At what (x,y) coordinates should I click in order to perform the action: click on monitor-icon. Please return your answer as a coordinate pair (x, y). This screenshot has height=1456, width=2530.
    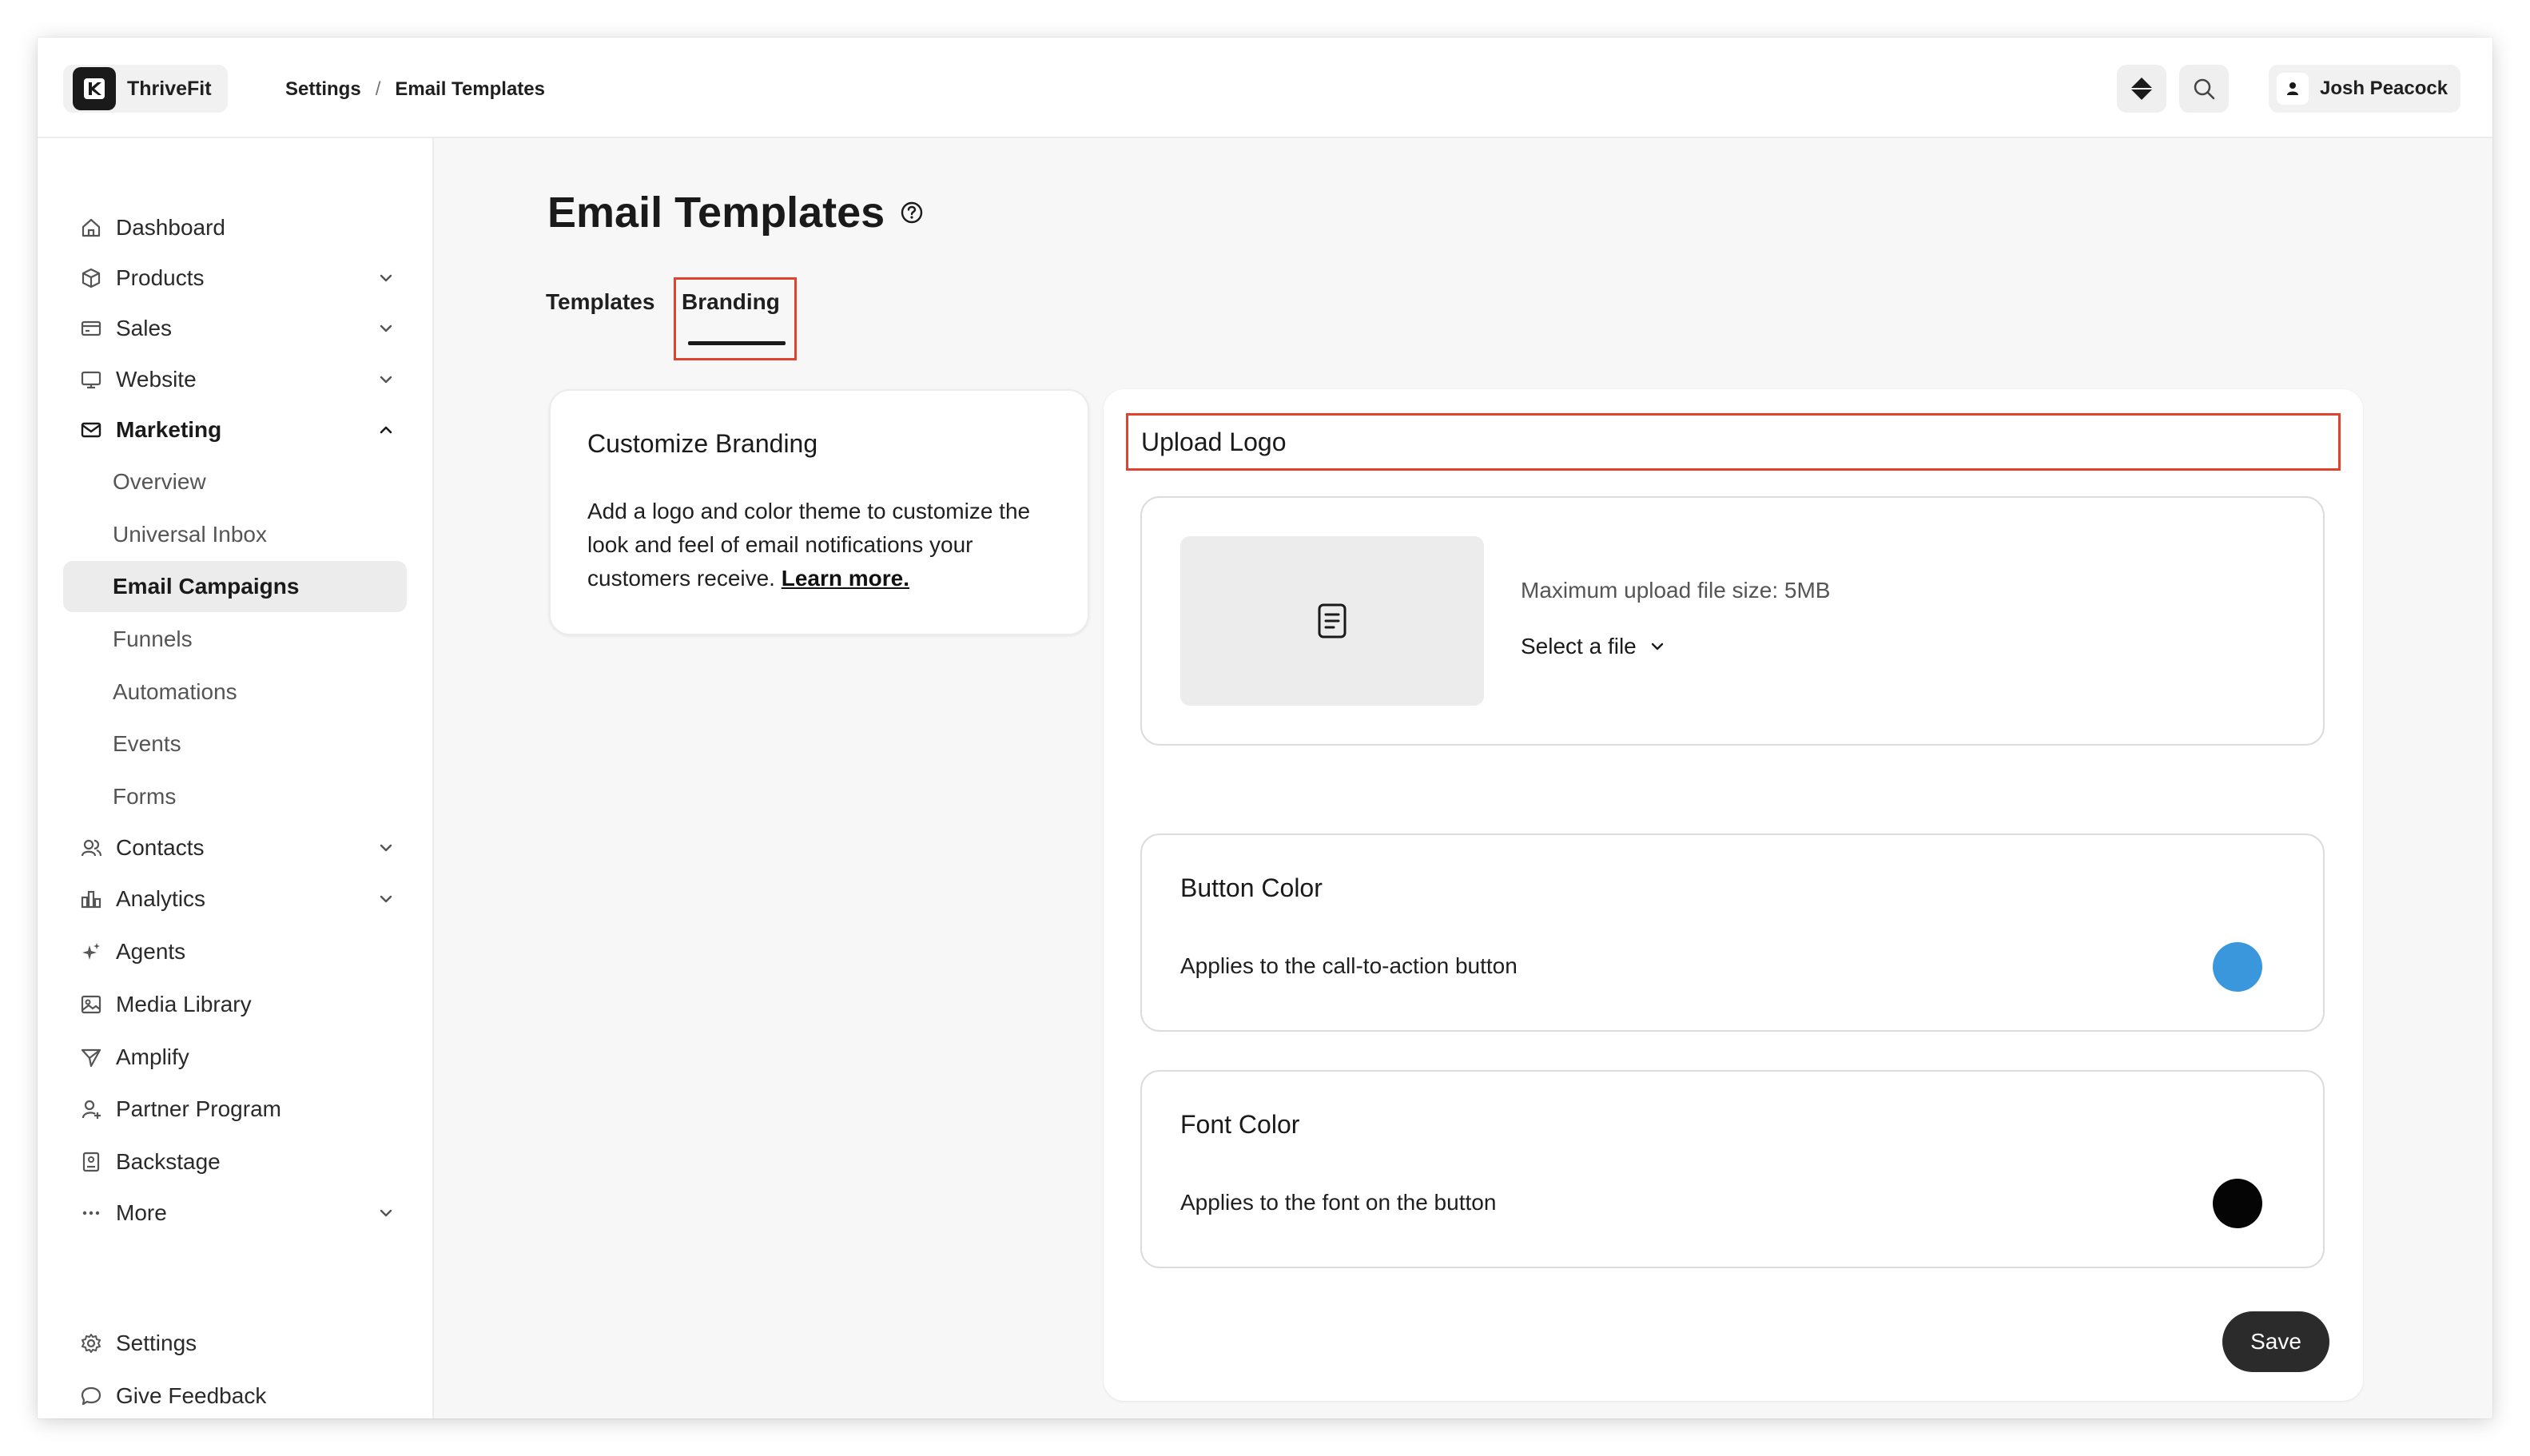
    Looking at the image, I should click on (91, 379).